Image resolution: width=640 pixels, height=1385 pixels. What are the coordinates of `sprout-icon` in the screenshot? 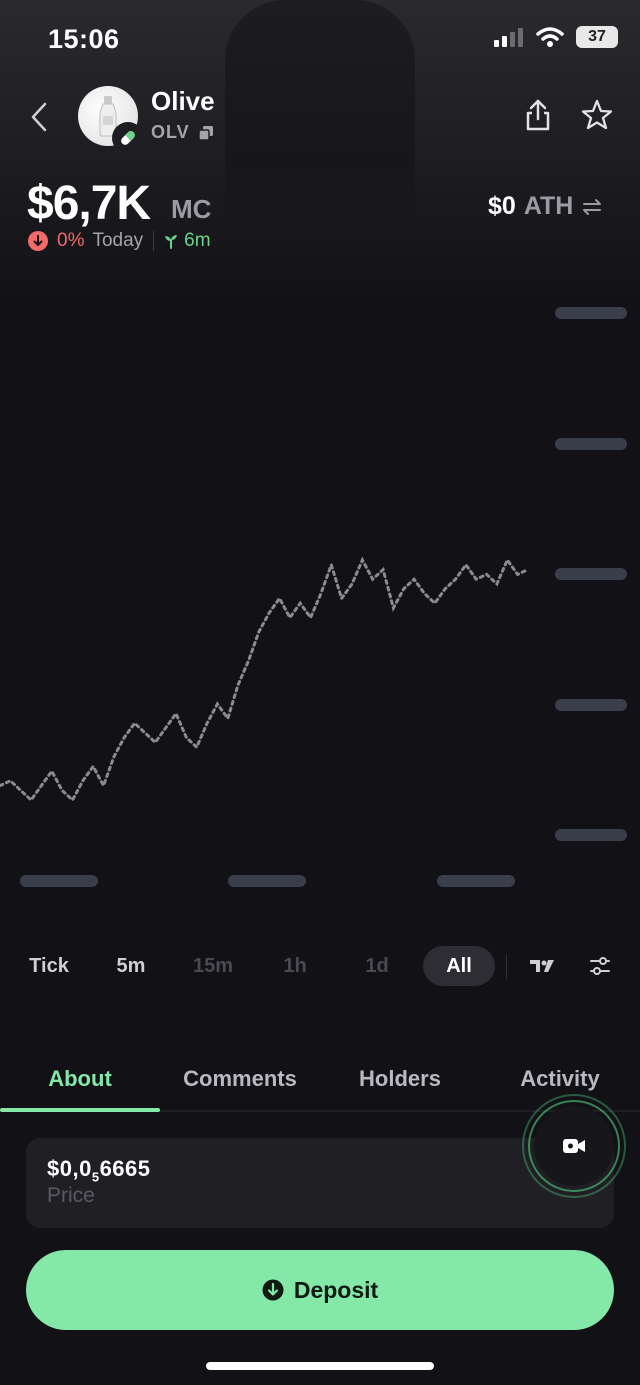 It's located at (171, 242).